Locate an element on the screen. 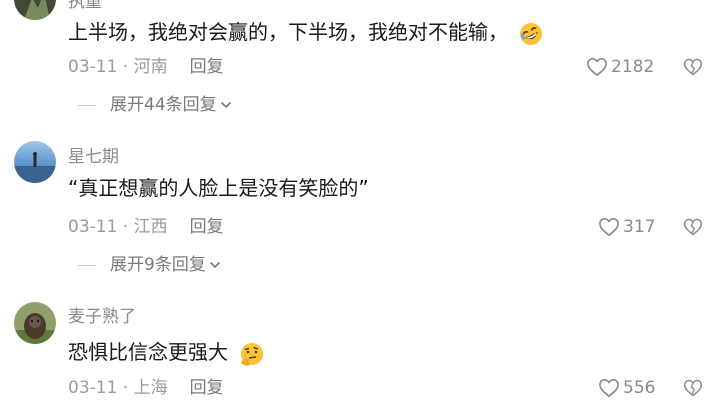 This screenshot has height=405, width=720. expand-replies-button: 展开44条回复 is located at coordinates (155, 105).